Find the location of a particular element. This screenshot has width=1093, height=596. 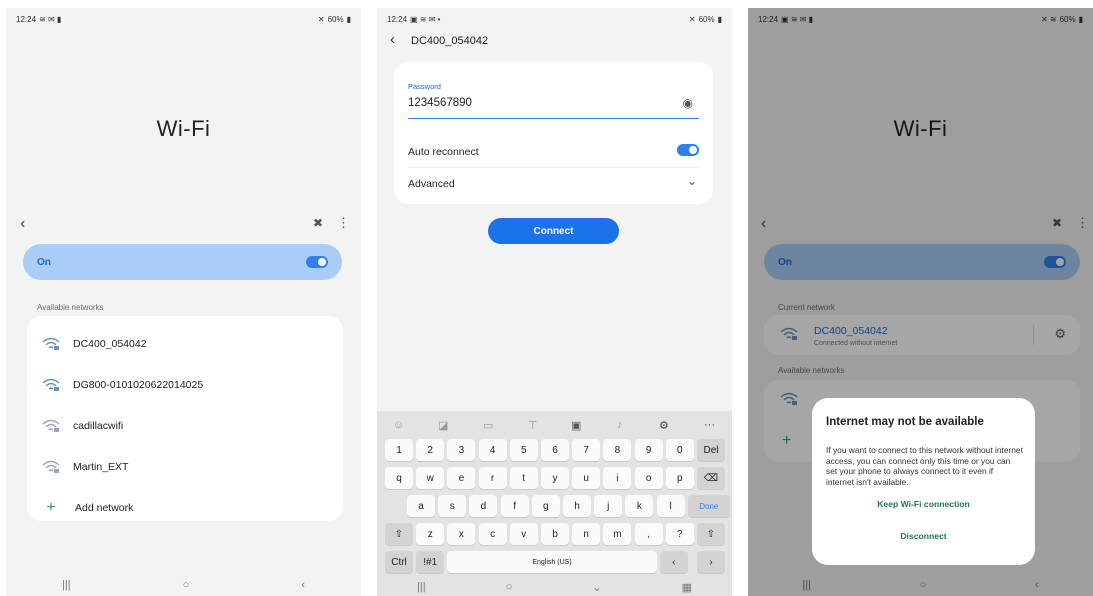

space-key: English (US) is located at coordinates (552, 562).